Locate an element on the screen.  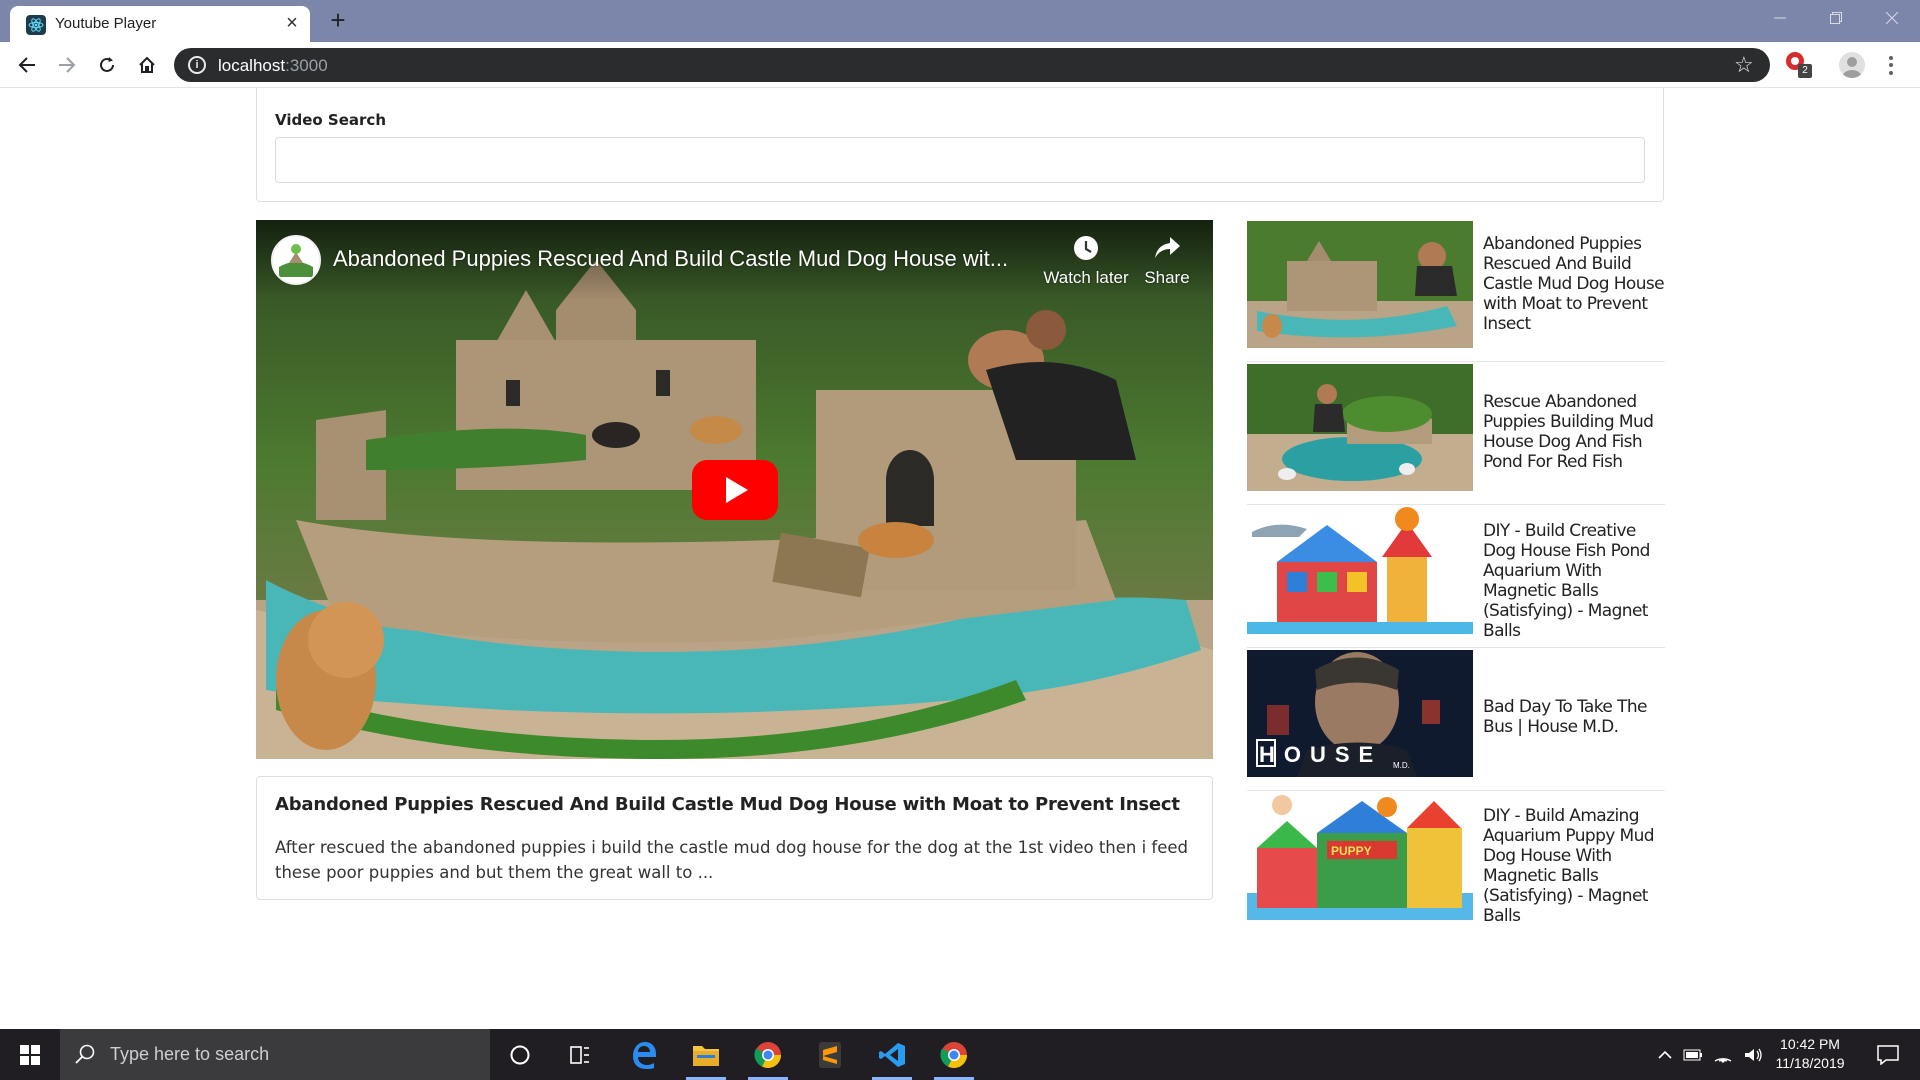
wifi-icon is located at coordinates (1723, 1055).